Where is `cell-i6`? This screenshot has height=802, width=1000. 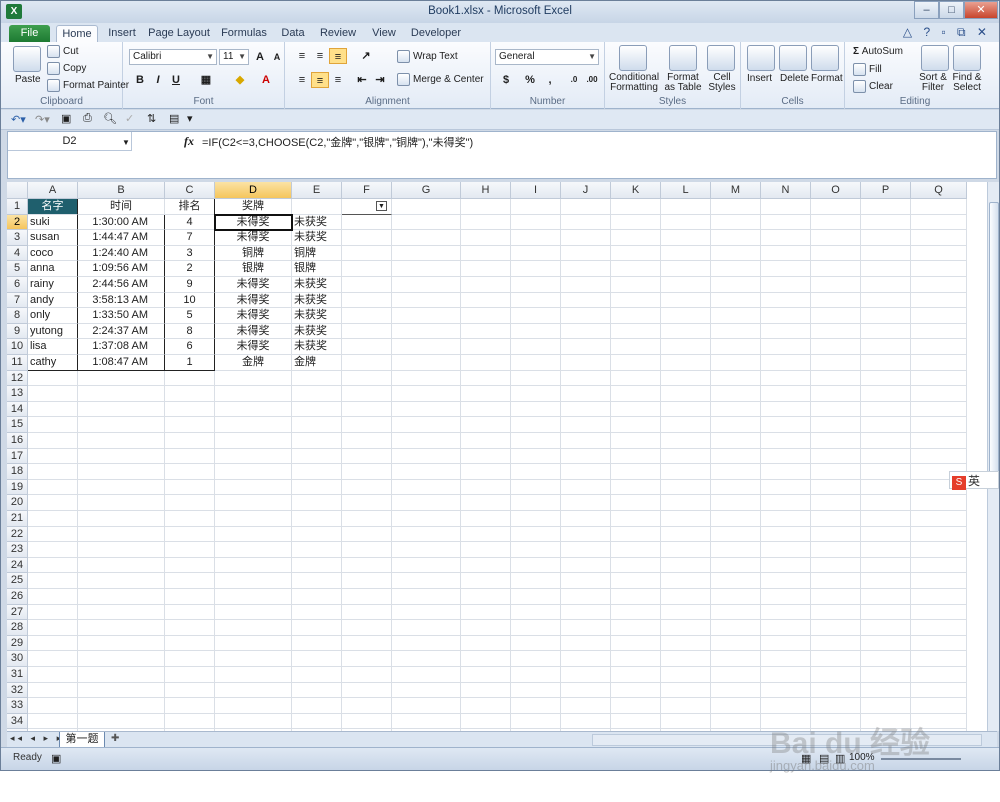
cell-i6 is located at coordinates (536, 285).